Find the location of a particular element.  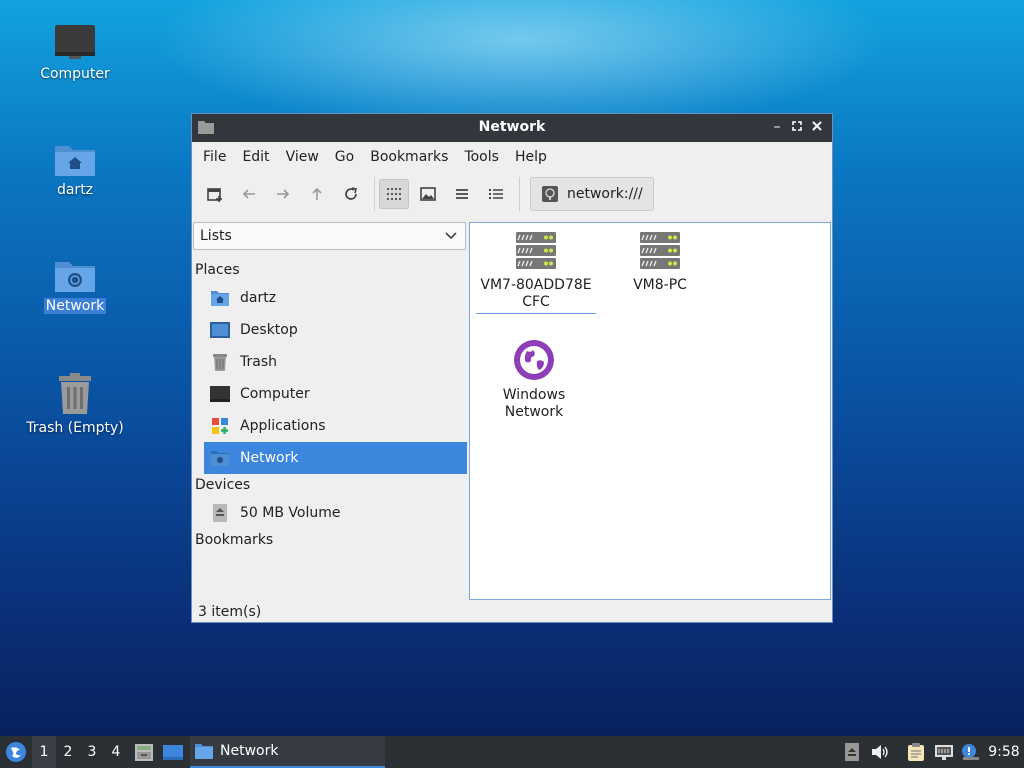

new-tab-icon is located at coordinates (214, 195).